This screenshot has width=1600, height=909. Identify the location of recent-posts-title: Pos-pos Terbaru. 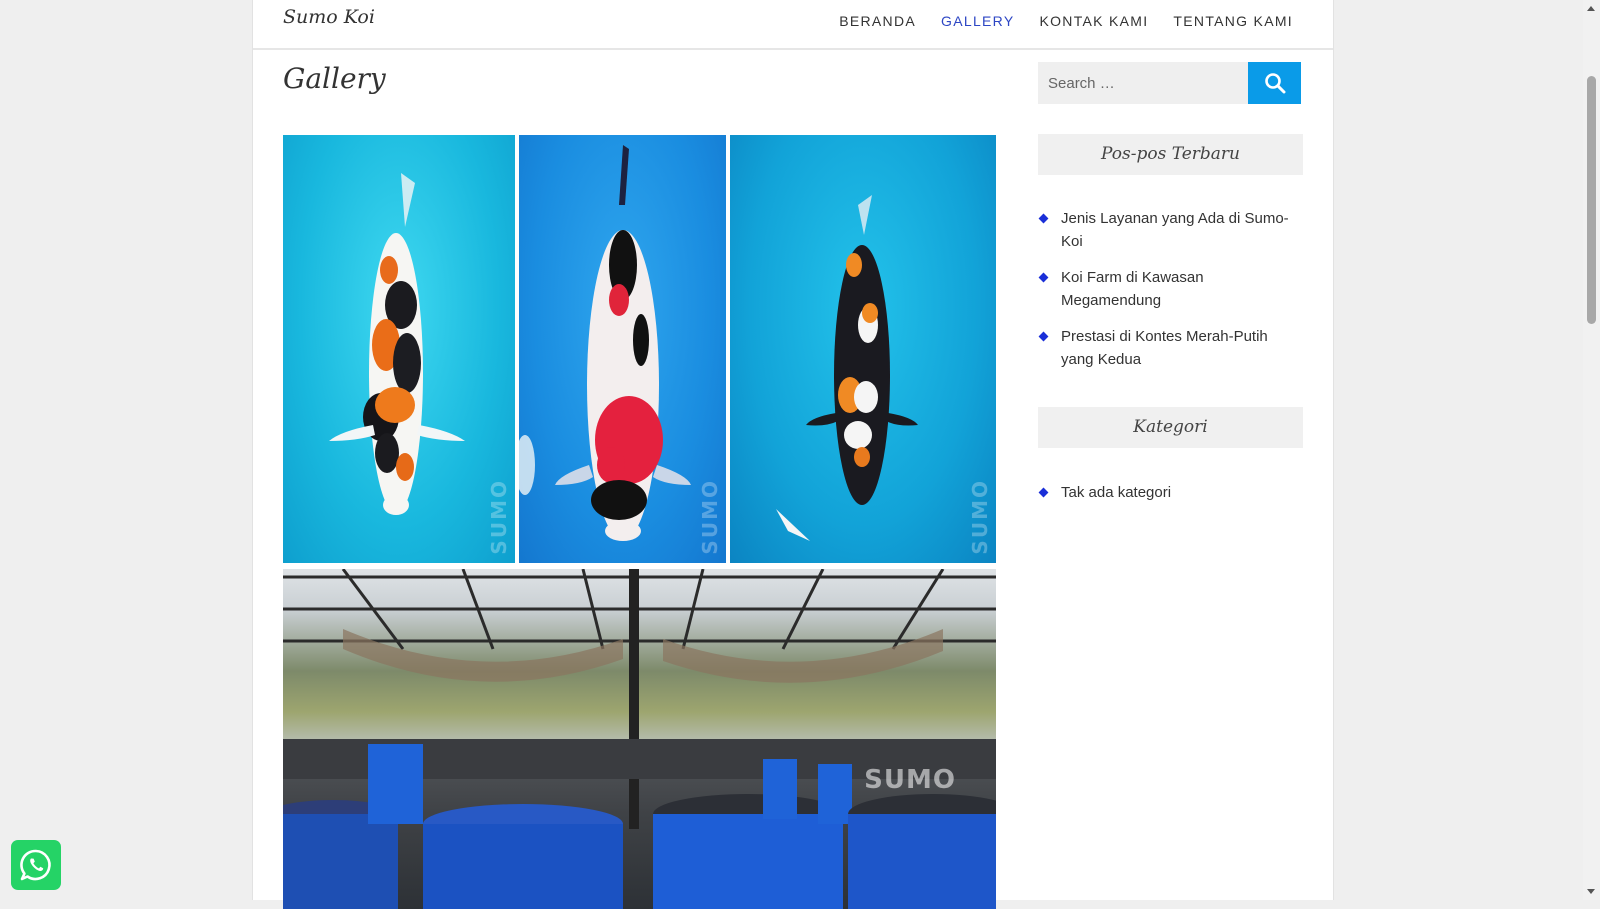
(1170, 154).